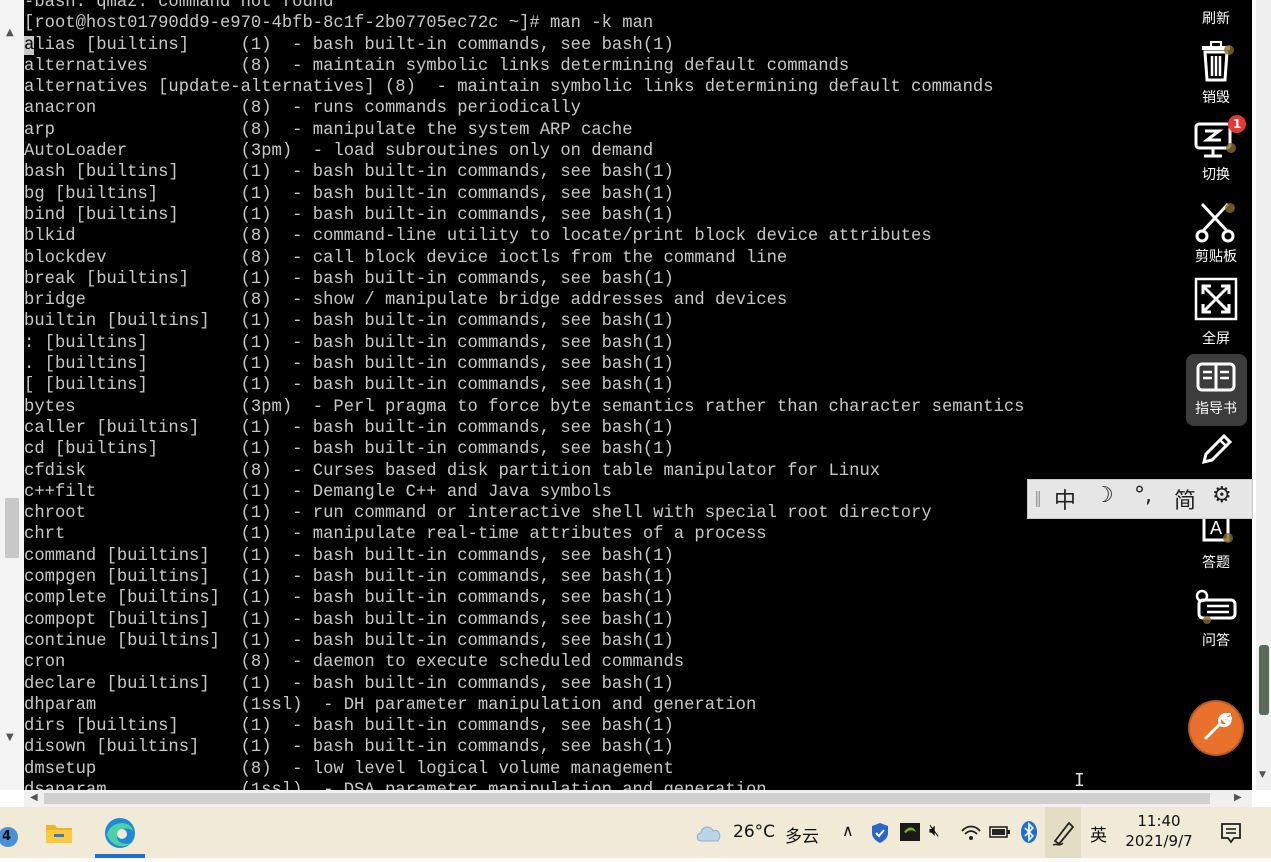 Image resolution: width=1271 pixels, height=862 pixels. I want to click on wrench-icon, so click(1218, 726).